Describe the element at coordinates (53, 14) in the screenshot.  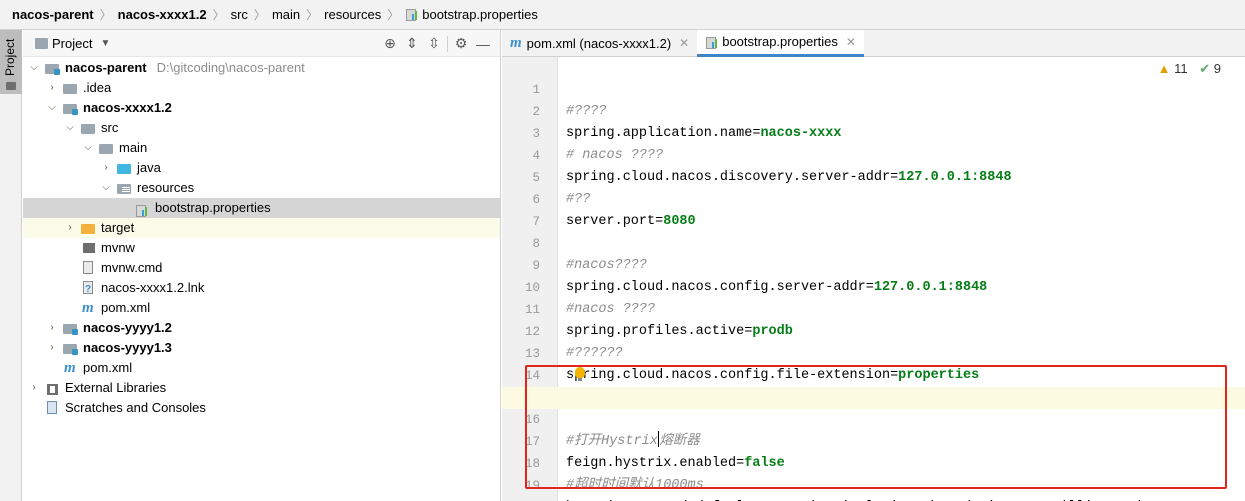
I see `breadcrumb-item: nacos-parent` at that location.